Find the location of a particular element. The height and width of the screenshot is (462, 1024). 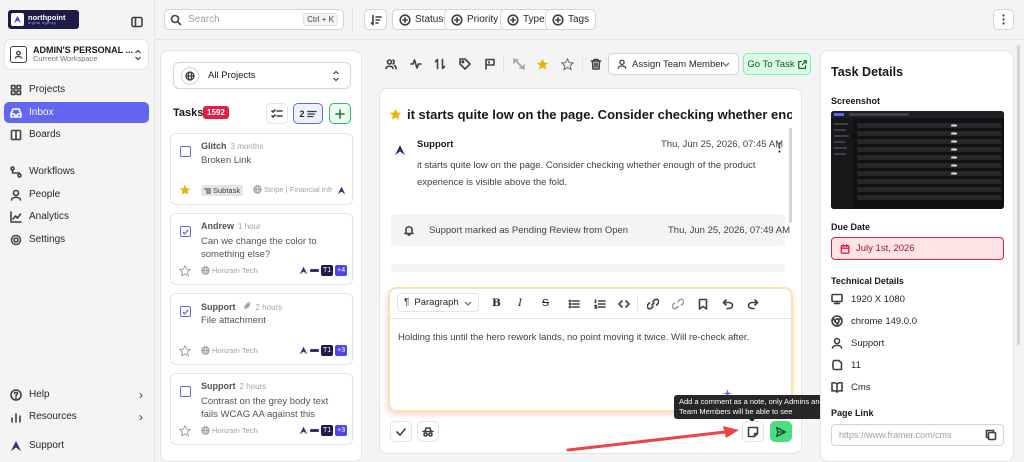

assign-team-member-select: Assign Team Member is located at coordinates (673, 64).